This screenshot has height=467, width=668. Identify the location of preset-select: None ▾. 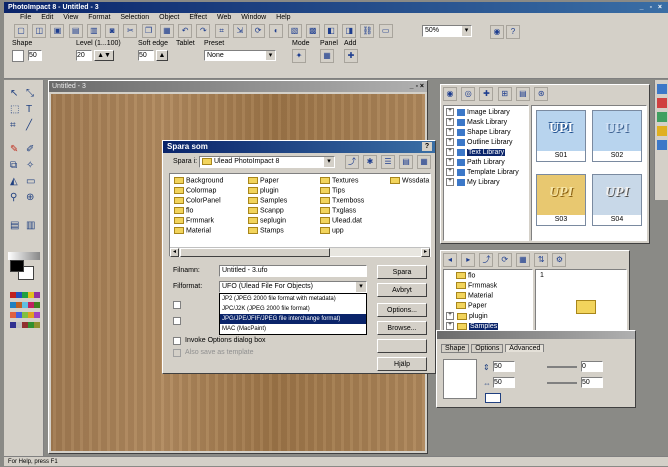
(240, 55).